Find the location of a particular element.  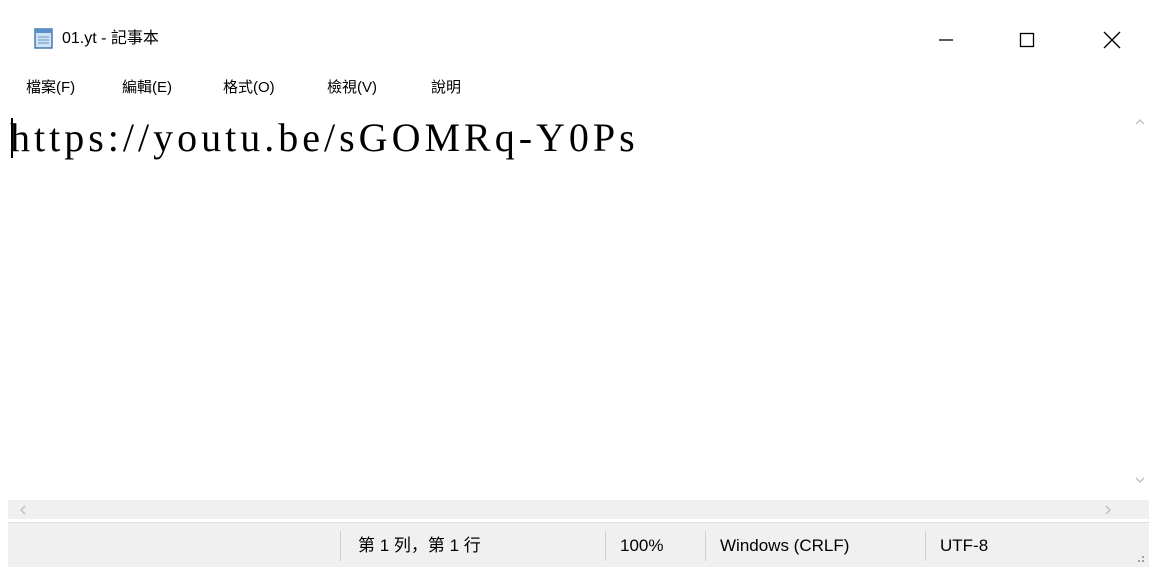

horizontal-scrollbar is located at coordinates (578, 509).